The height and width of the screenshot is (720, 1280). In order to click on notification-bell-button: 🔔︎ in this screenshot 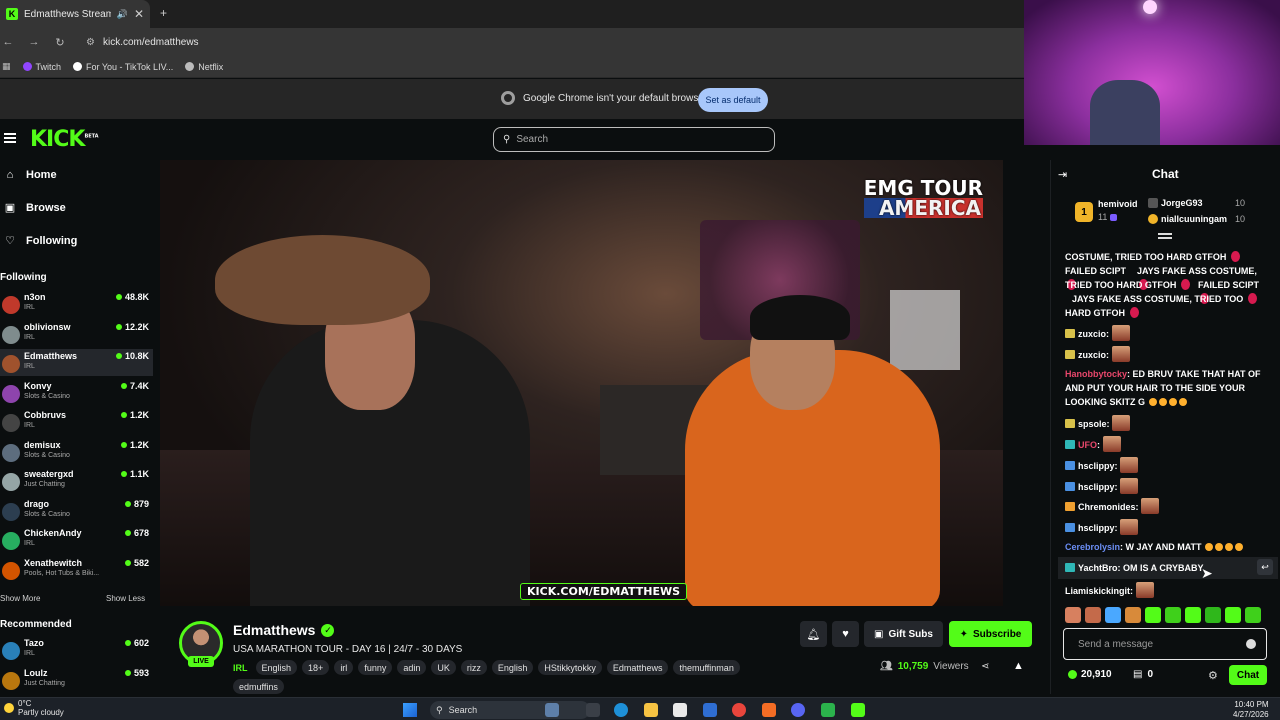, I will do `click(813, 634)`.